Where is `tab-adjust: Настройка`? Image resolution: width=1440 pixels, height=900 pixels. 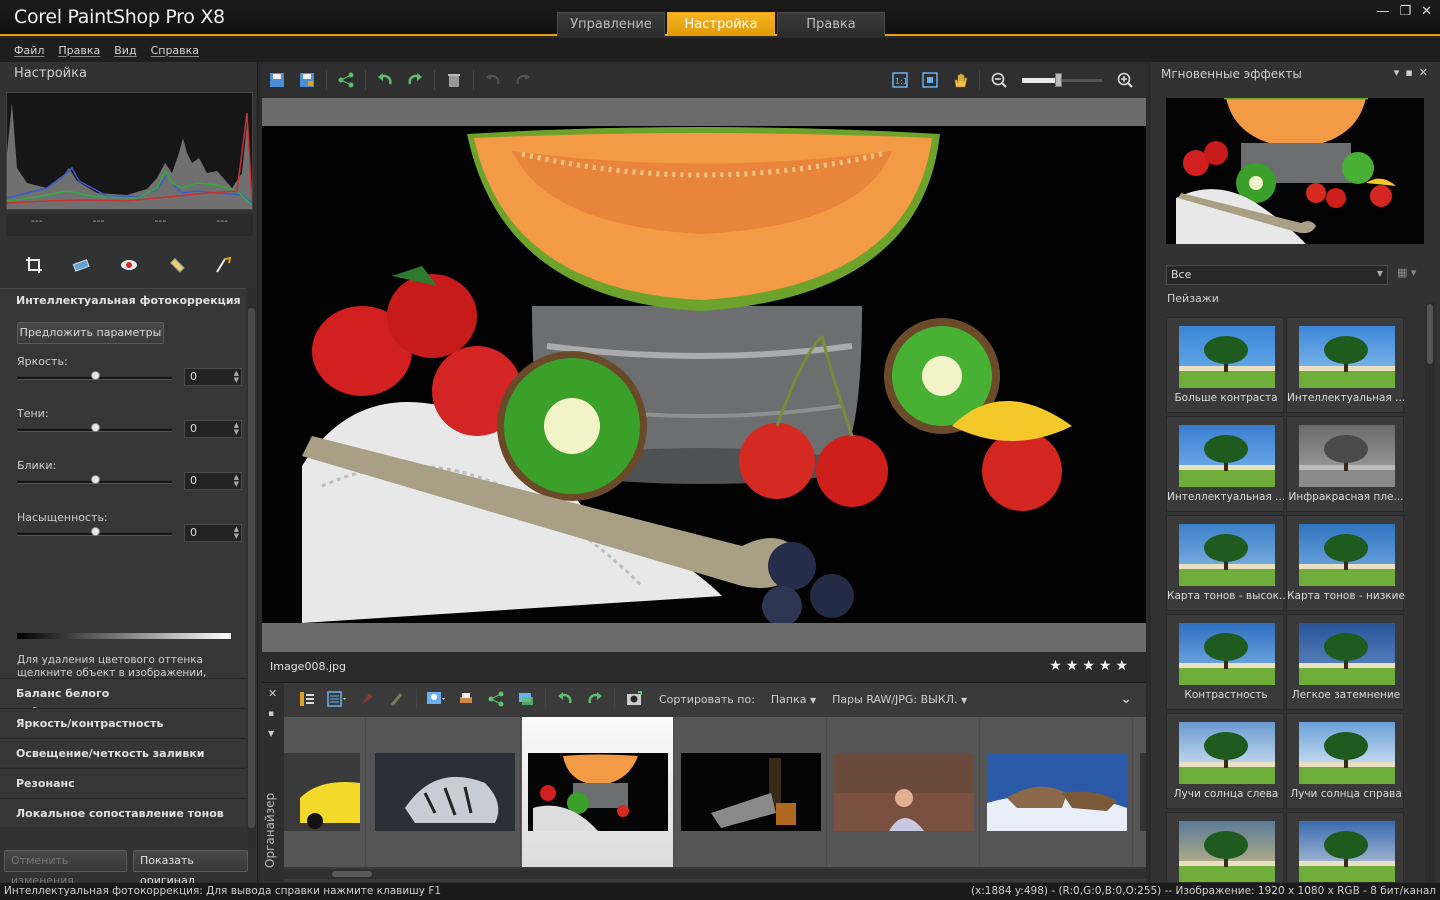 tab-adjust: Настройка is located at coordinates (721, 24).